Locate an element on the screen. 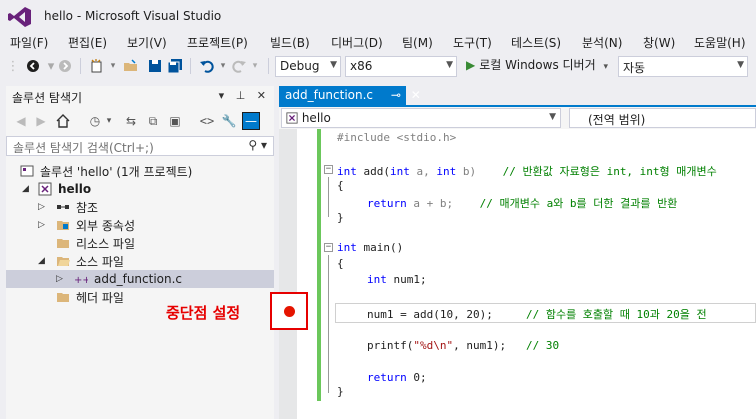 This screenshot has width=756, height=419. menu-tools: 도구(T) is located at coordinates (472, 42).